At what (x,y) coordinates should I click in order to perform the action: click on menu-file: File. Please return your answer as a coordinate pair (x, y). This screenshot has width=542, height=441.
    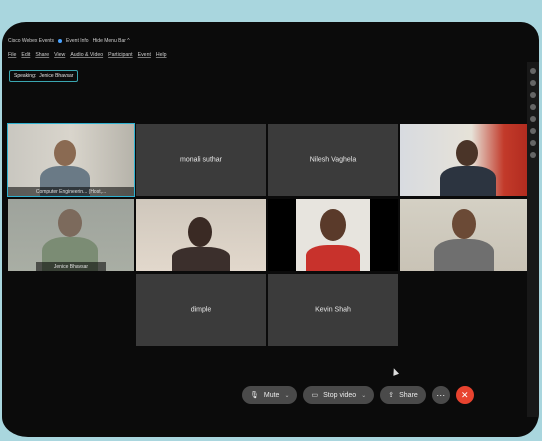
    Looking at the image, I should click on (12, 55).